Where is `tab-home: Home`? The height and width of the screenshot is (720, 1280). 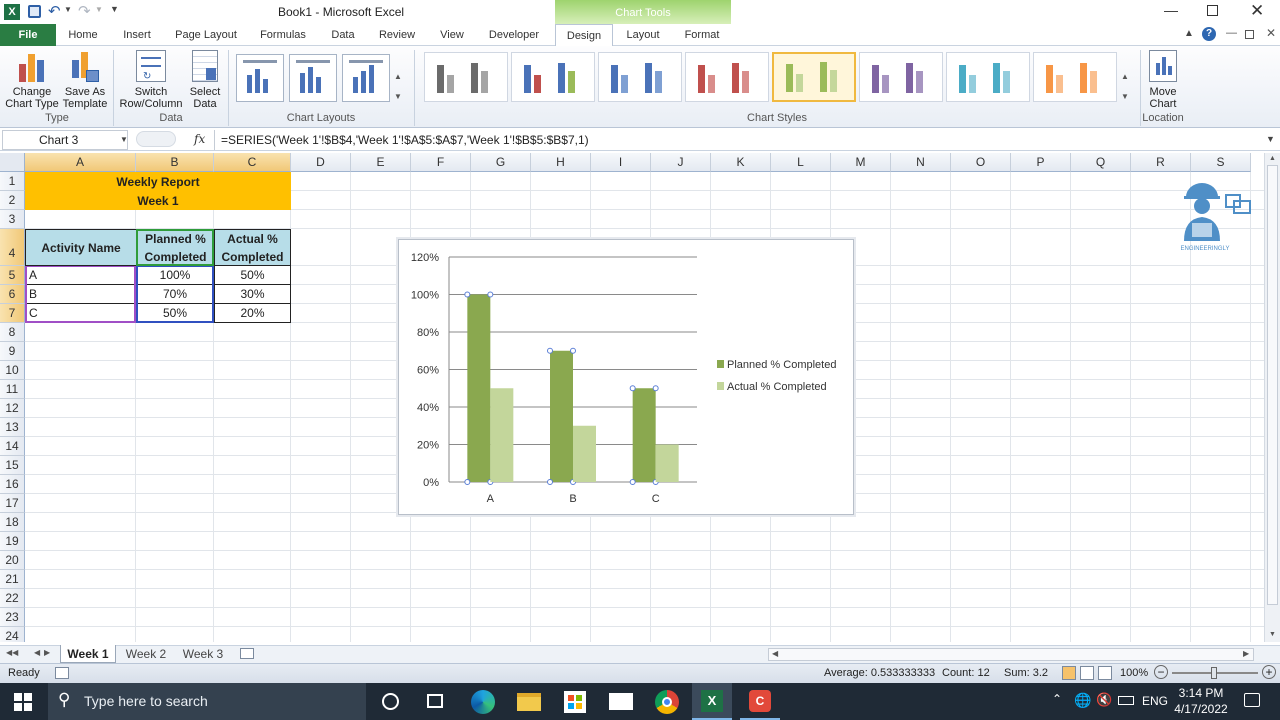 tab-home: Home is located at coordinates (83, 35).